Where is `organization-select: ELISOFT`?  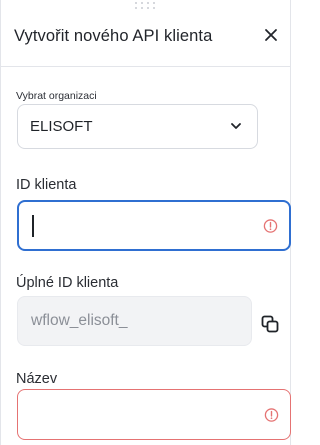 organization-select: ELISOFT is located at coordinates (137, 126).